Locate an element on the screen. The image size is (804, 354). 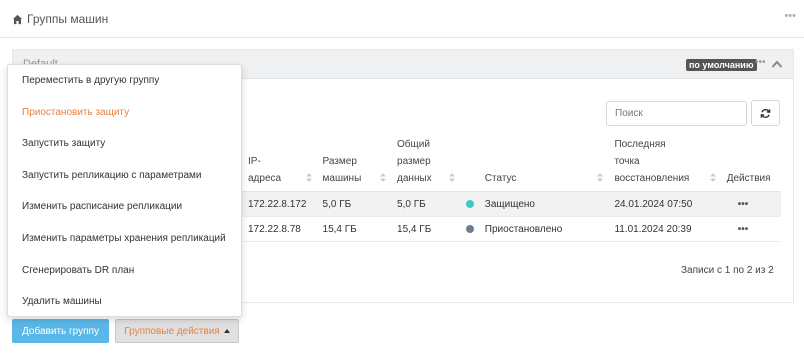
column-actions: Действия is located at coordinates (750, 164).